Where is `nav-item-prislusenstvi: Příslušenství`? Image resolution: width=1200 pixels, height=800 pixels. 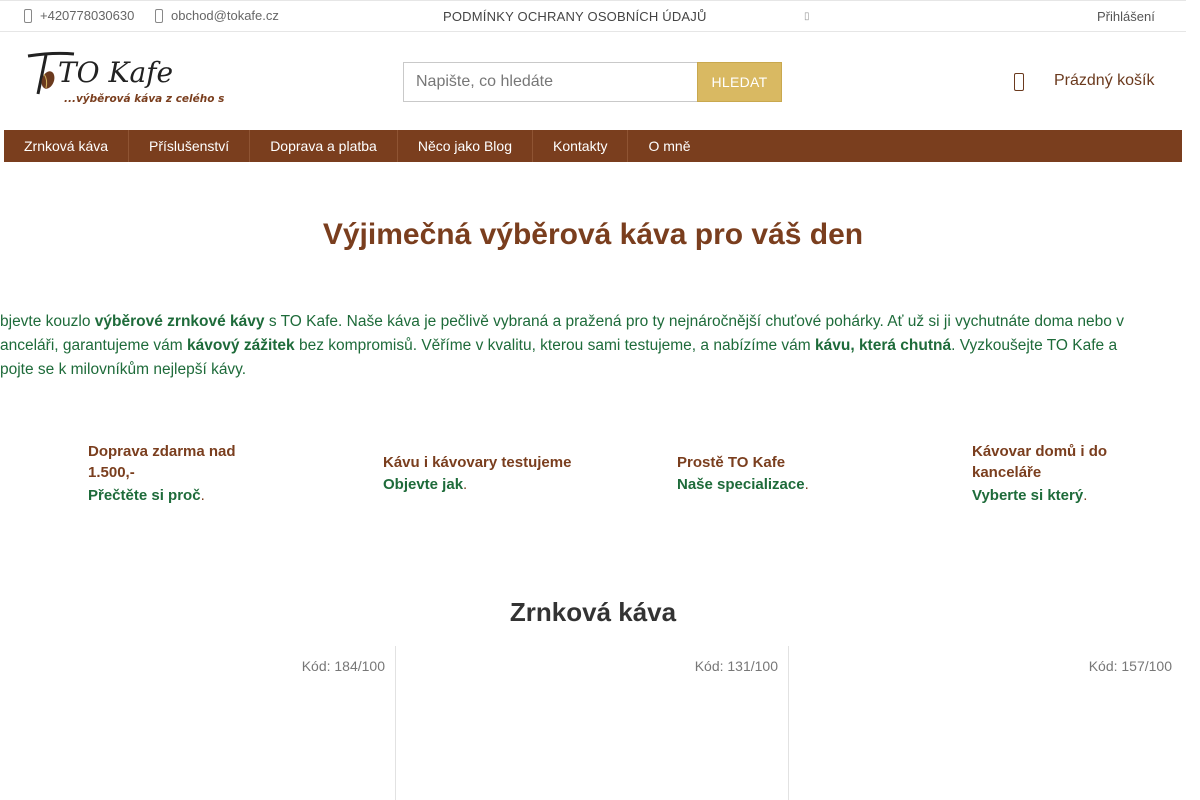
nav-item-prislusenstvi: Příslušenství is located at coordinates (190, 146).